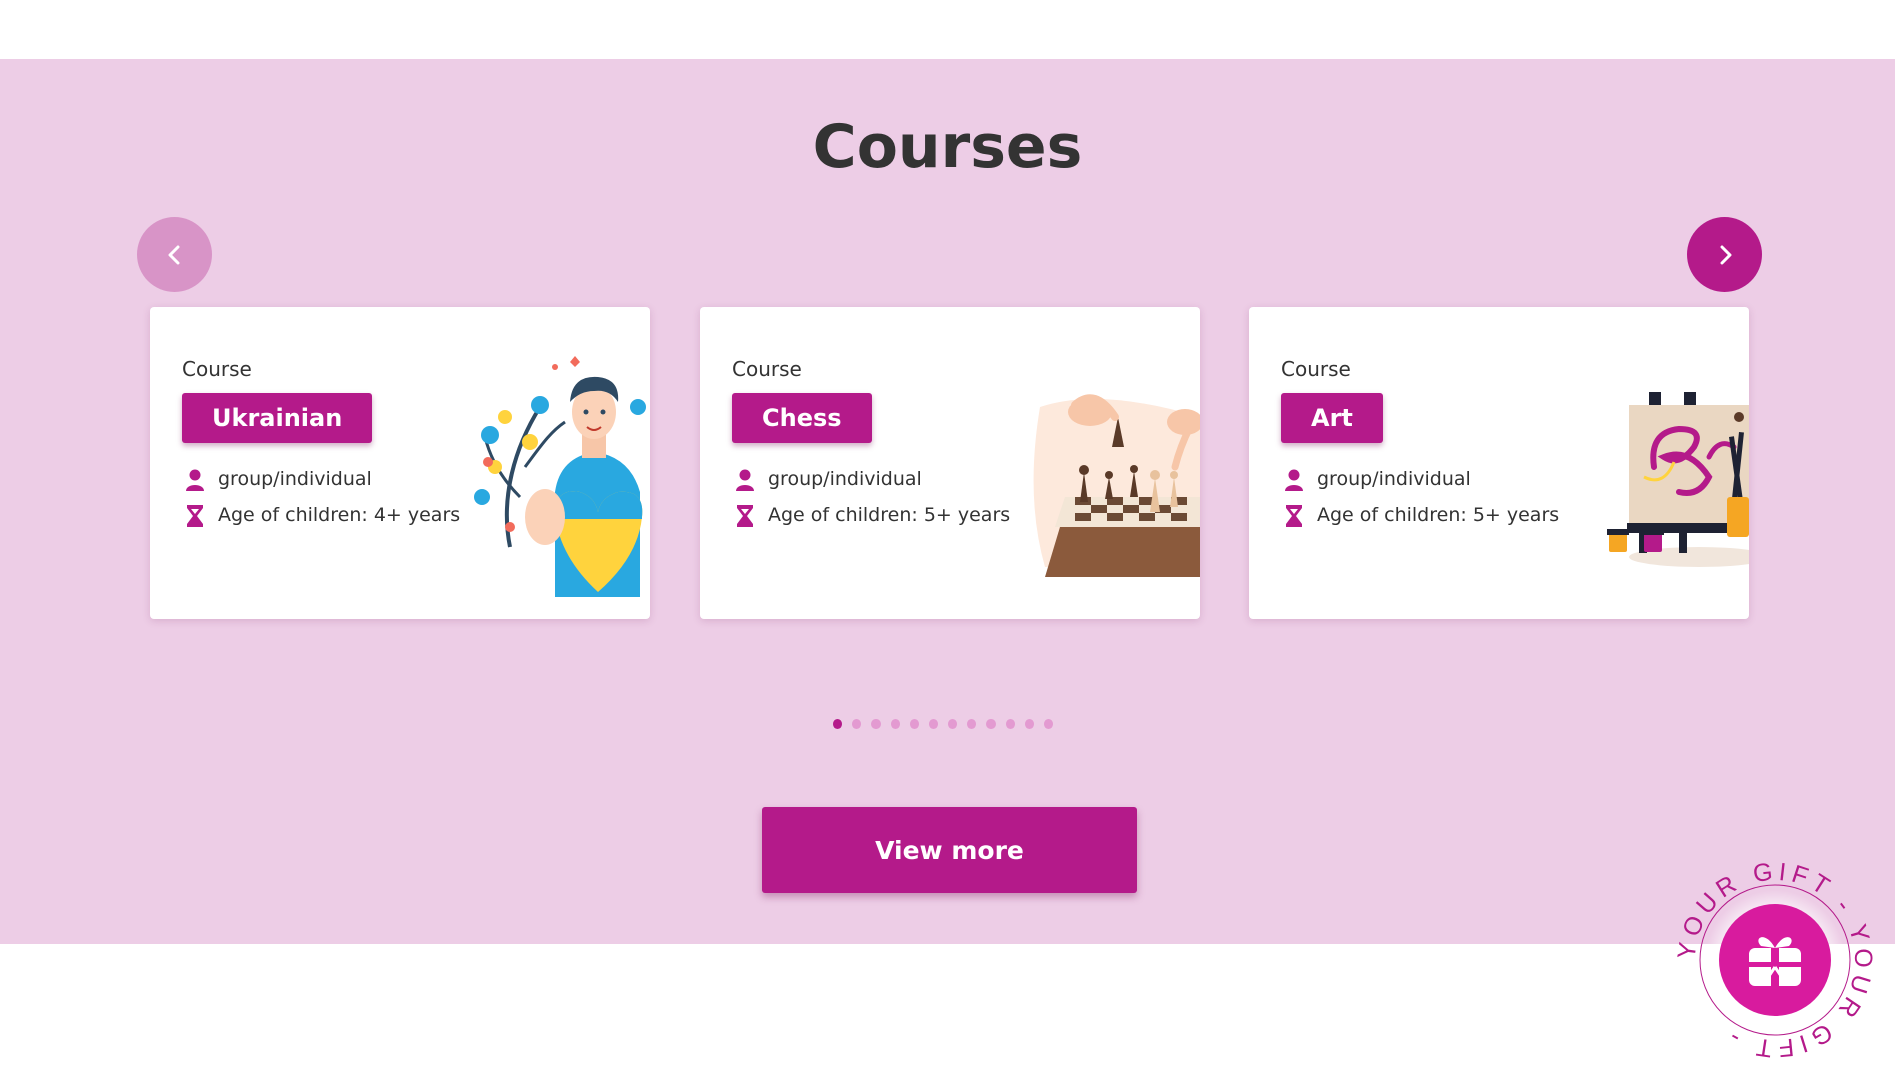 This screenshot has height=1079, width=1895. I want to click on chevron-left-icon, so click(173, 254).